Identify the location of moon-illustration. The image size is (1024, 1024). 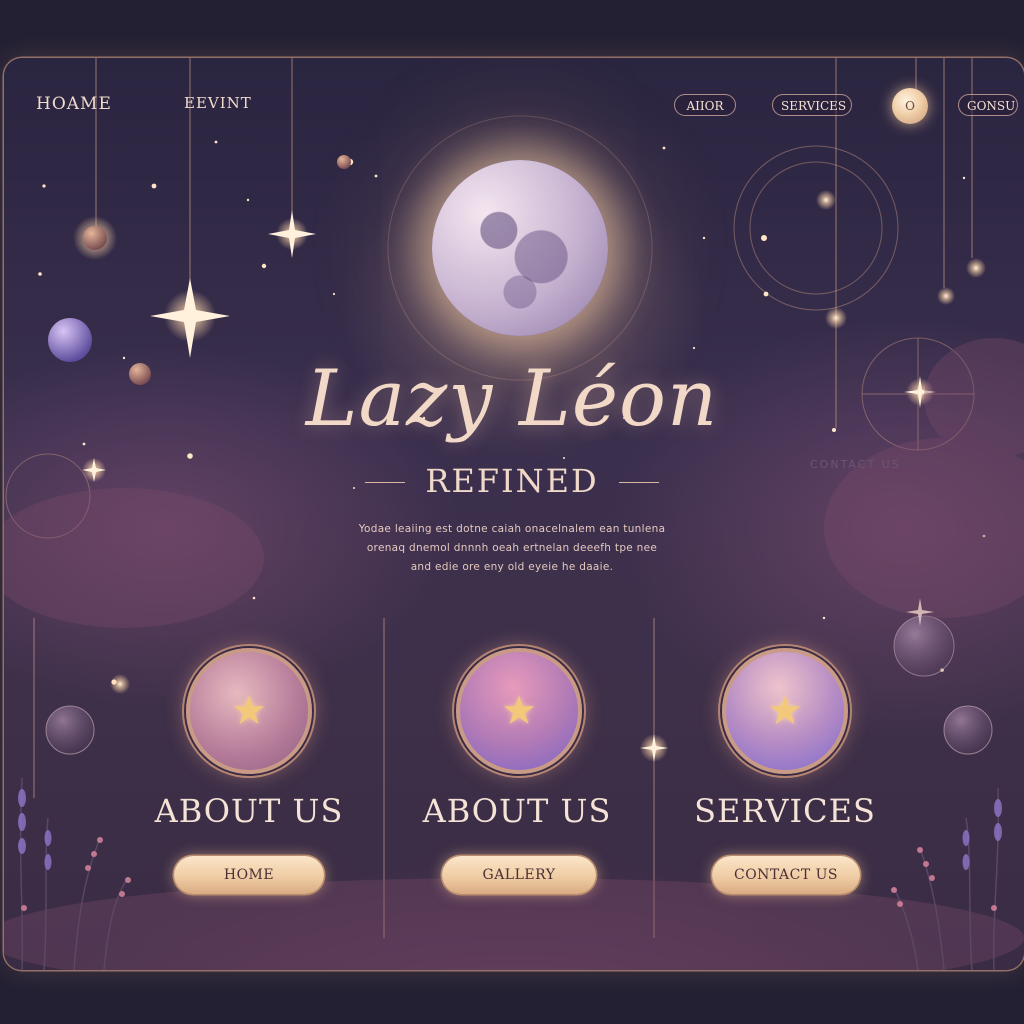
(520, 248).